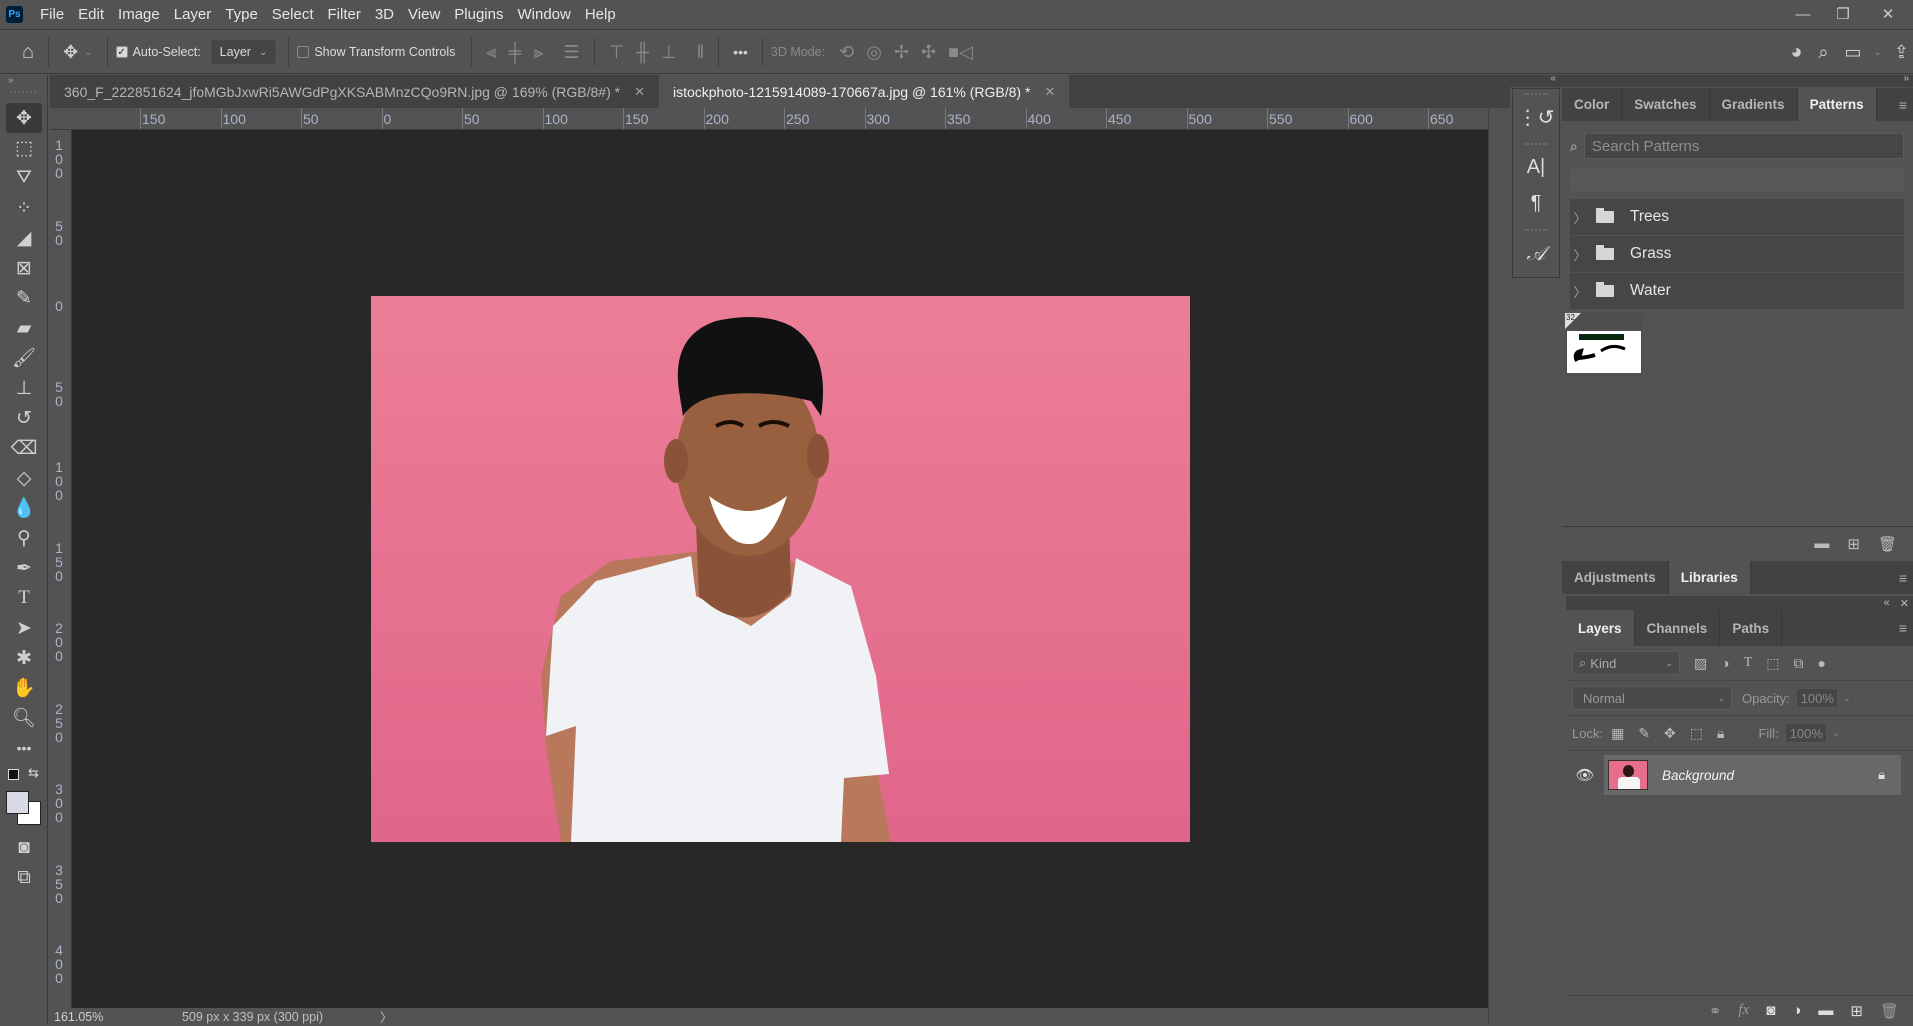  I want to click on lock-image-pixels-icon: ✎, so click(1644, 733).